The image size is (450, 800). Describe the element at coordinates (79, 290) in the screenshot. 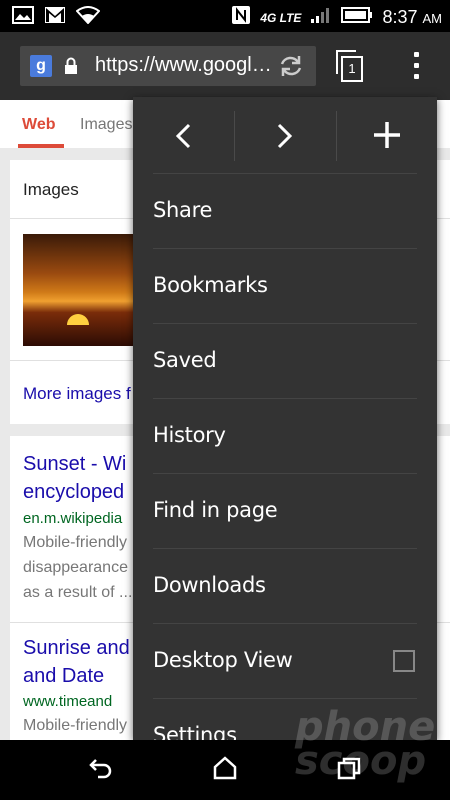

I see `sunset-thumbnail` at that location.